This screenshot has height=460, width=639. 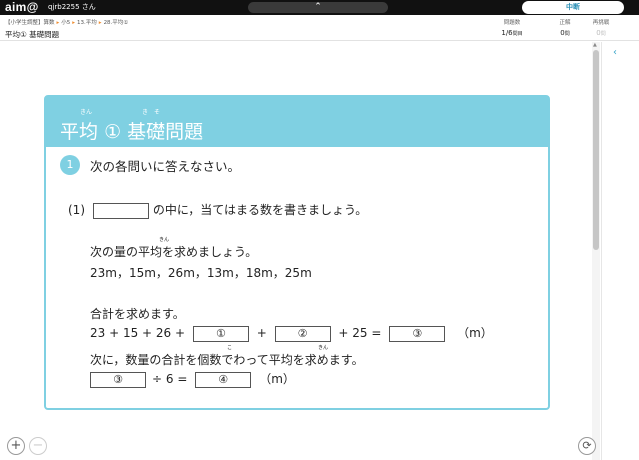 What do you see at coordinates (132, 132) in the screenshot?
I see `card-title: 平均 ① 基礎問題` at bounding box center [132, 132].